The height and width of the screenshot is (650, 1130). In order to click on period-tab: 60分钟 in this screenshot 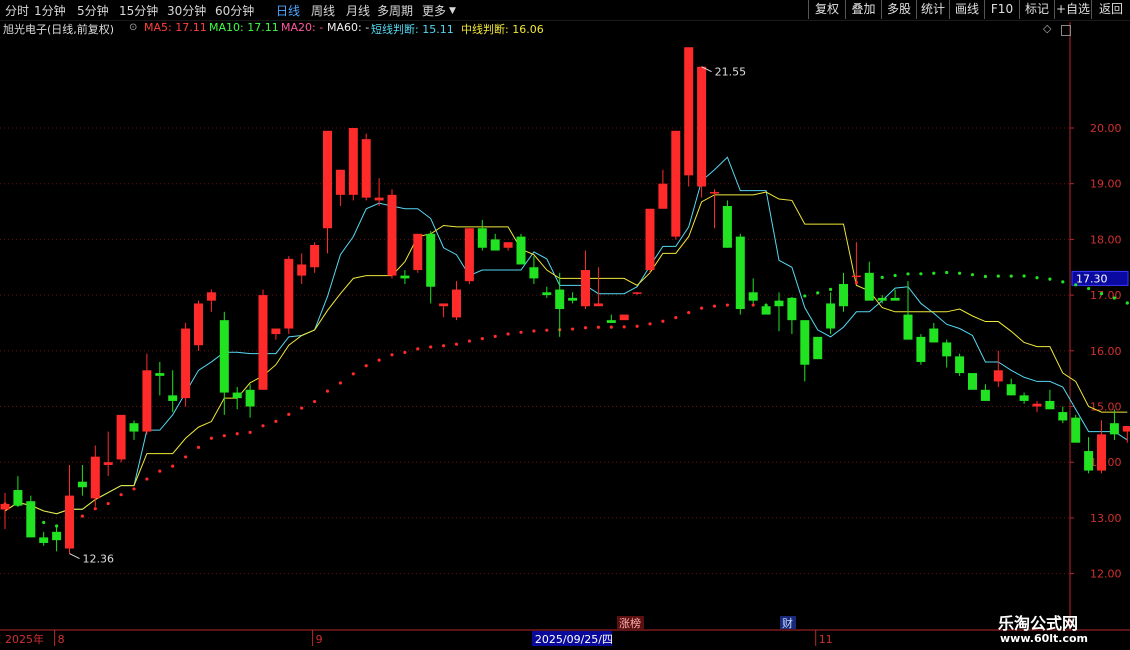, I will do `click(234, 10)`.